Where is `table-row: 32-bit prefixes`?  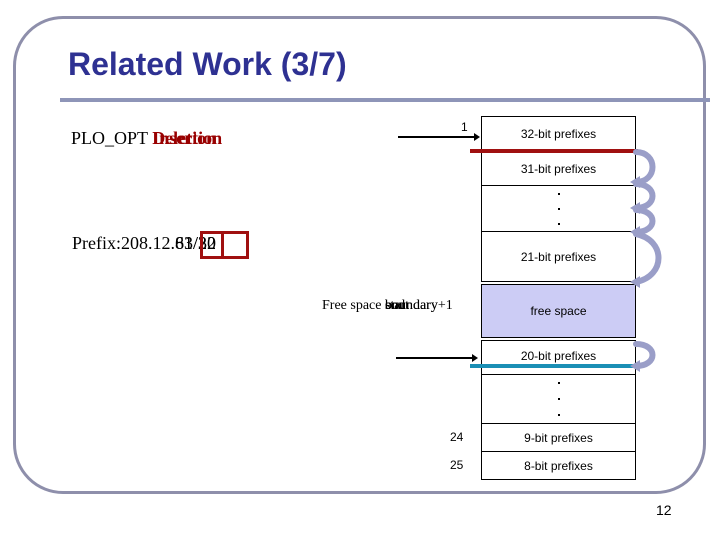 table-row: 32-bit prefixes is located at coordinates (558, 134).